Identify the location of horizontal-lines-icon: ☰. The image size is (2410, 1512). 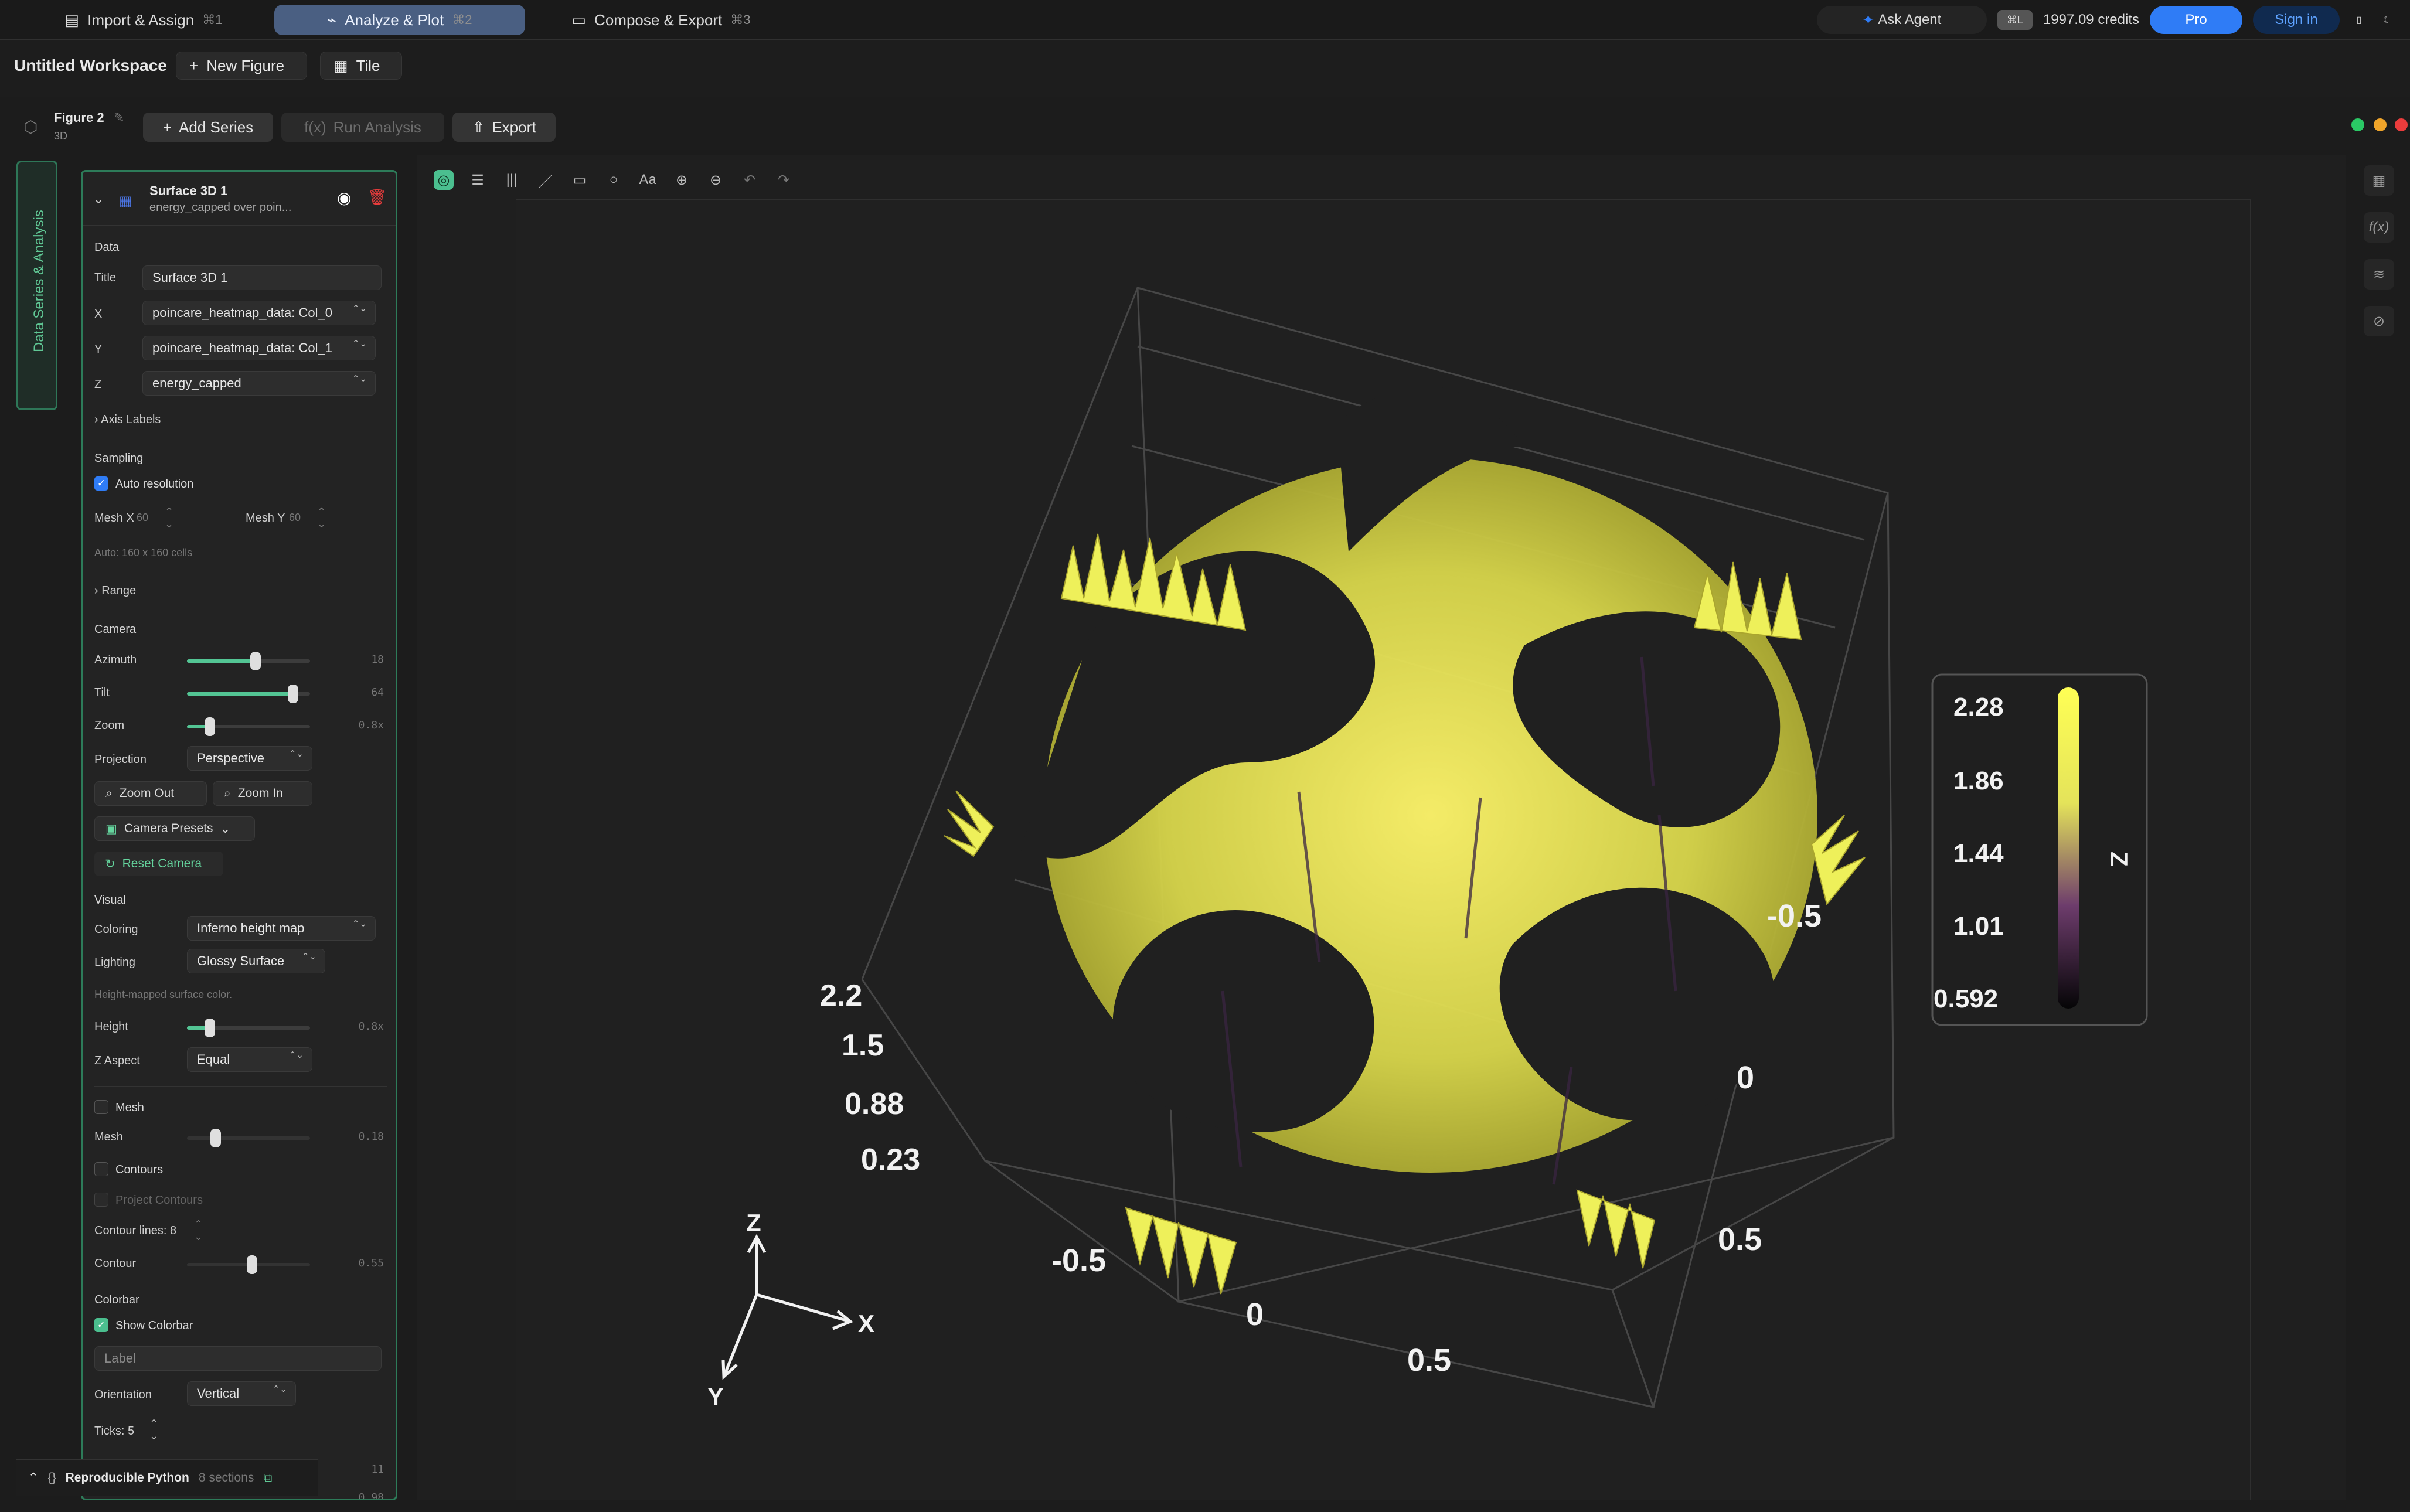
(478, 180).